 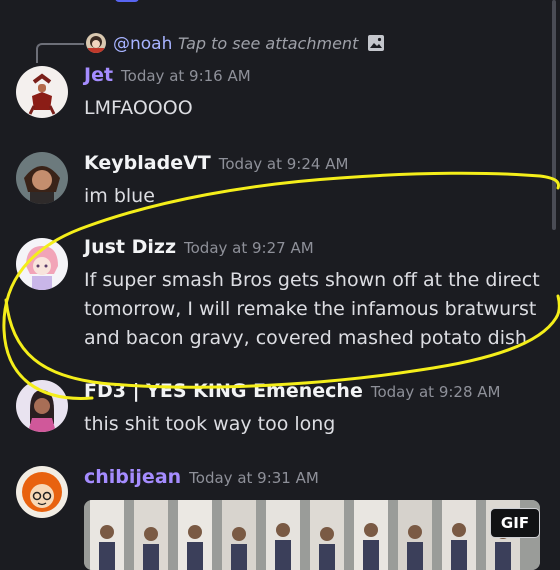 What do you see at coordinates (42, 492) in the screenshot?
I see `avatar-chibijean` at bounding box center [42, 492].